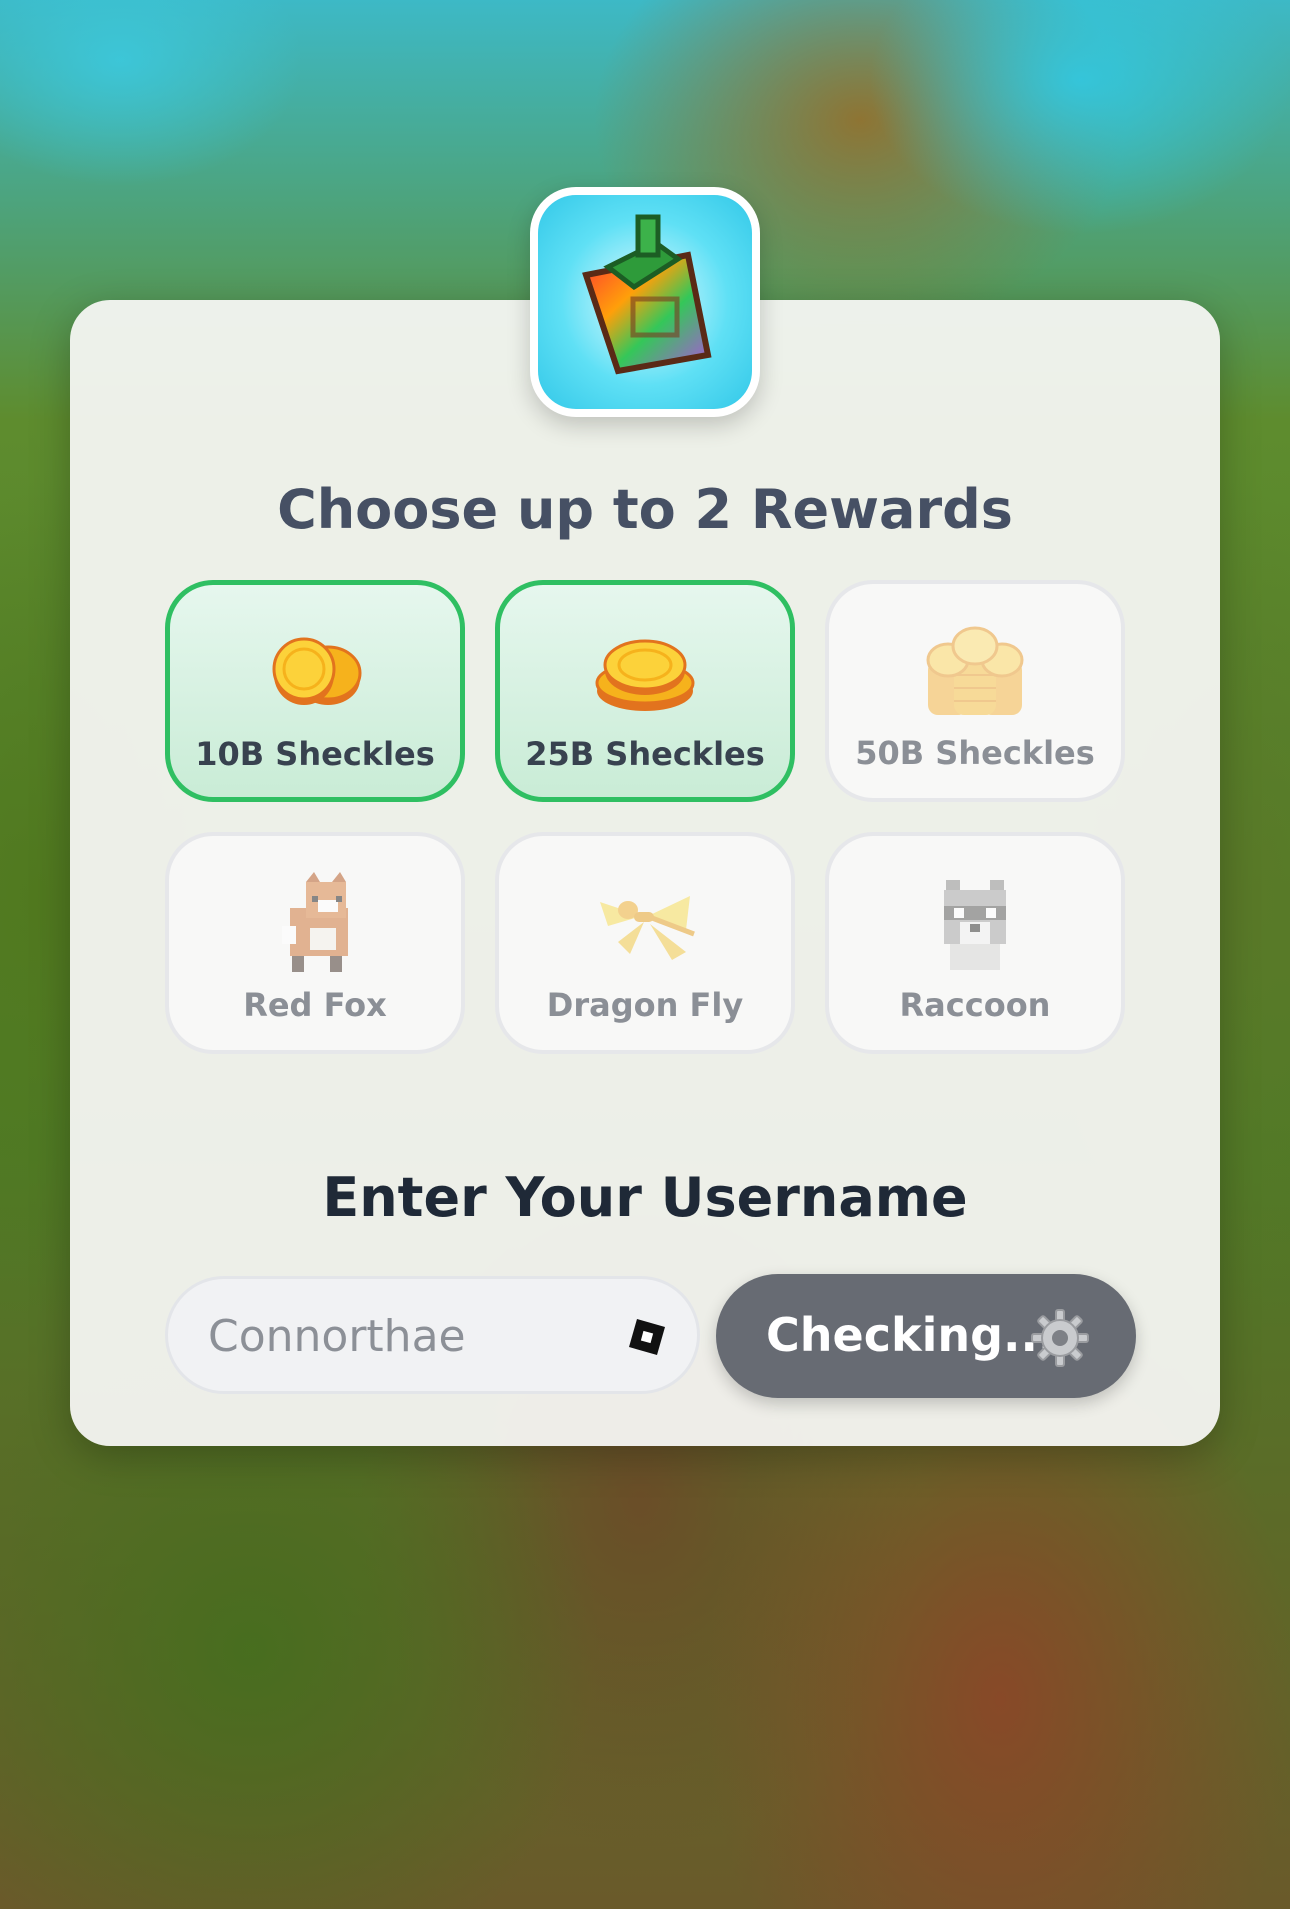  I want to click on reward-label: Red Fox, so click(315, 1005).